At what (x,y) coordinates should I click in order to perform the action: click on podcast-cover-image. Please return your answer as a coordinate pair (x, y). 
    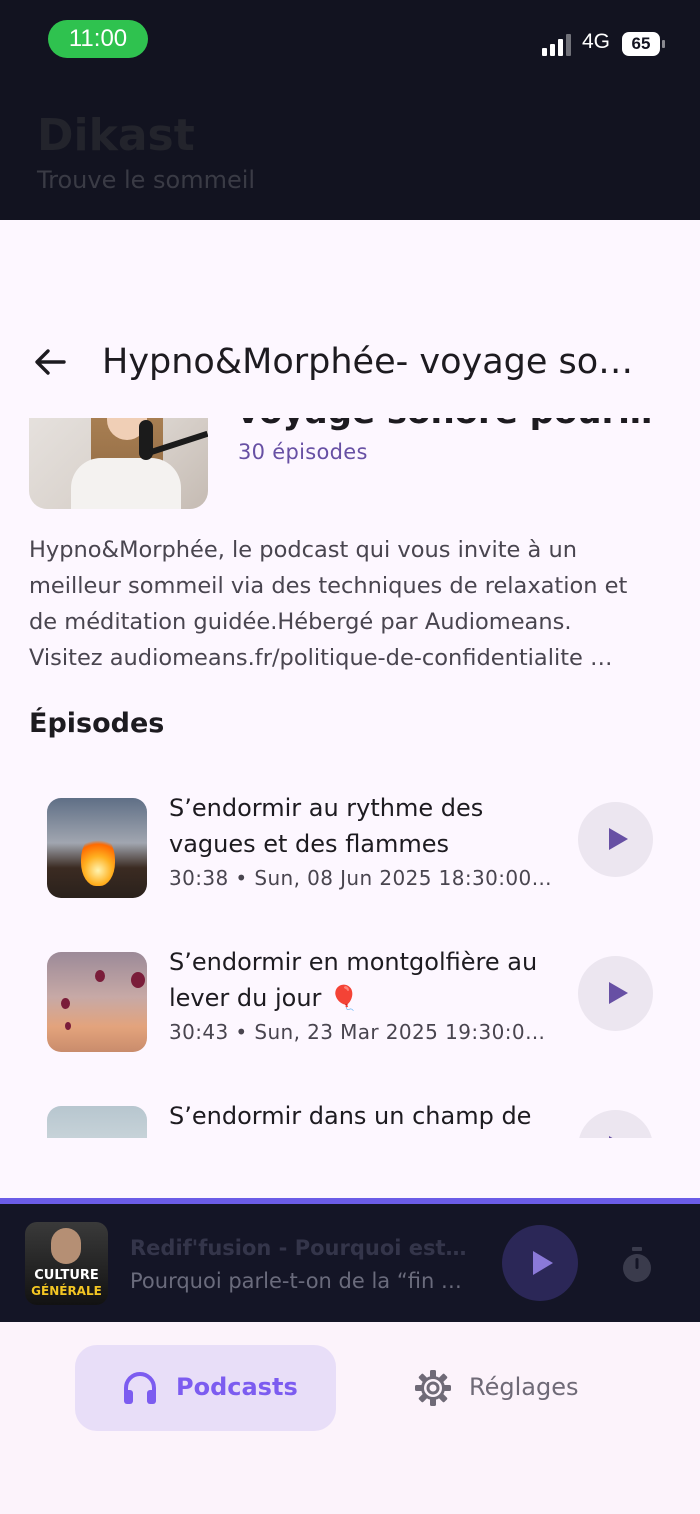
    Looking at the image, I should click on (118, 463).